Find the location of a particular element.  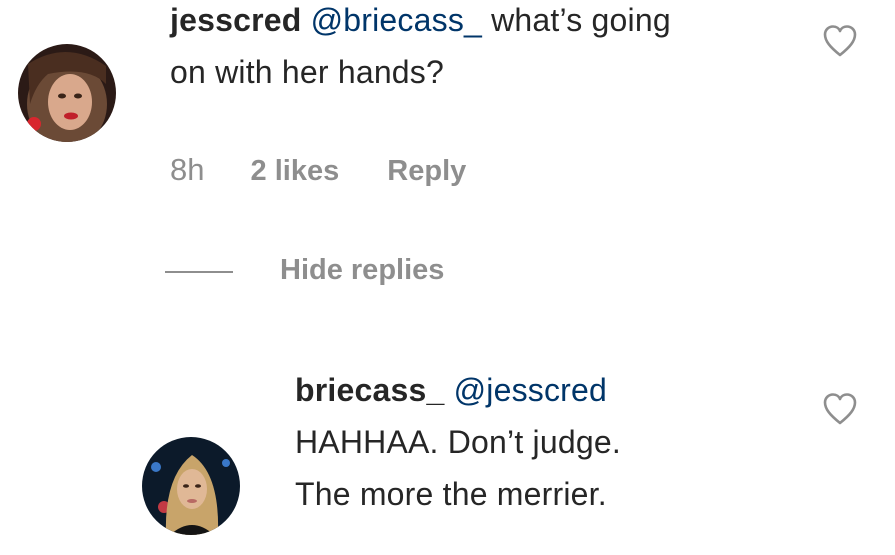

replies-divider is located at coordinates (199, 272).